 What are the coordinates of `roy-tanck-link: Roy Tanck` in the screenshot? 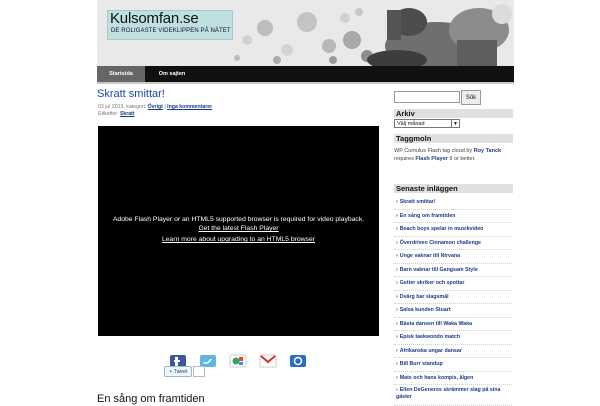 It's located at (487, 151).